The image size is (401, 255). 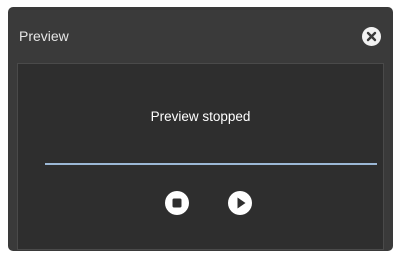 I want to click on close-button, so click(x=371, y=36).